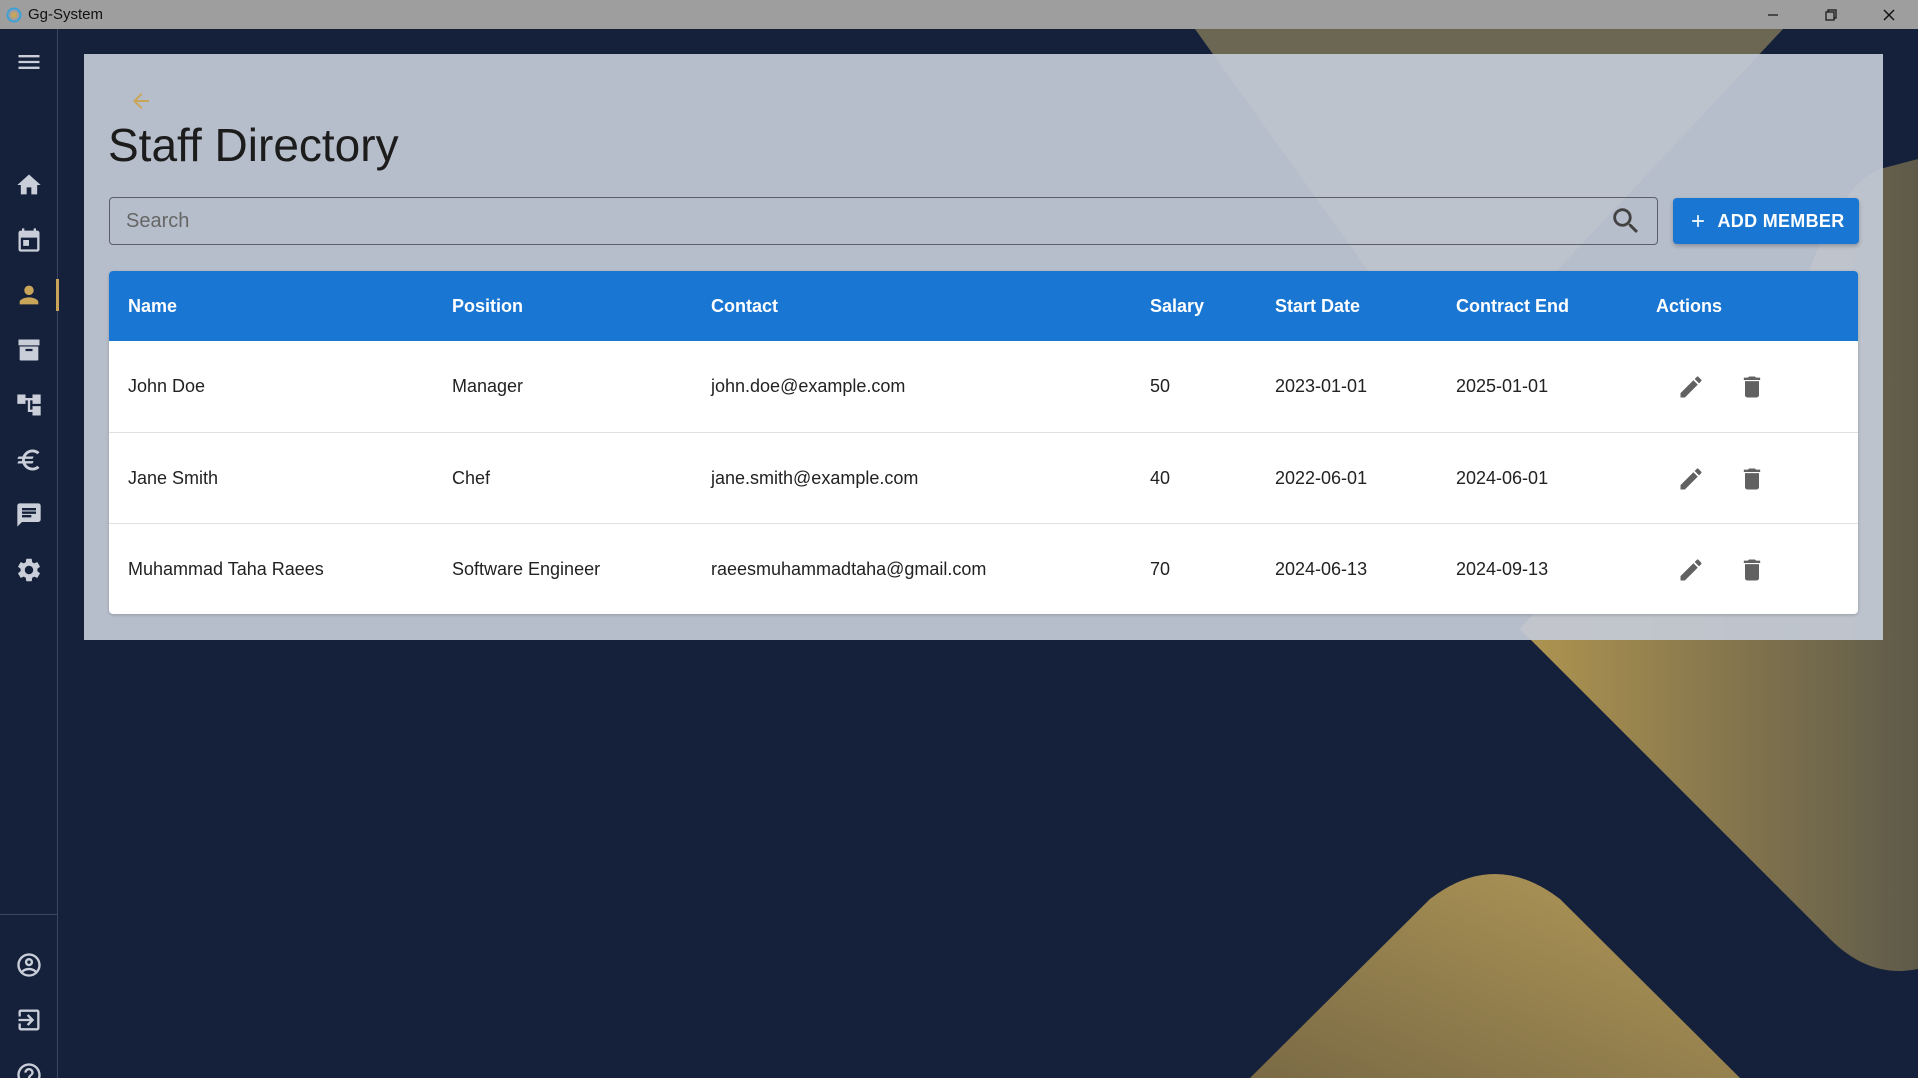 The width and height of the screenshot is (1918, 1078). I want to click on sidebar-item-home, so click(29, 185).